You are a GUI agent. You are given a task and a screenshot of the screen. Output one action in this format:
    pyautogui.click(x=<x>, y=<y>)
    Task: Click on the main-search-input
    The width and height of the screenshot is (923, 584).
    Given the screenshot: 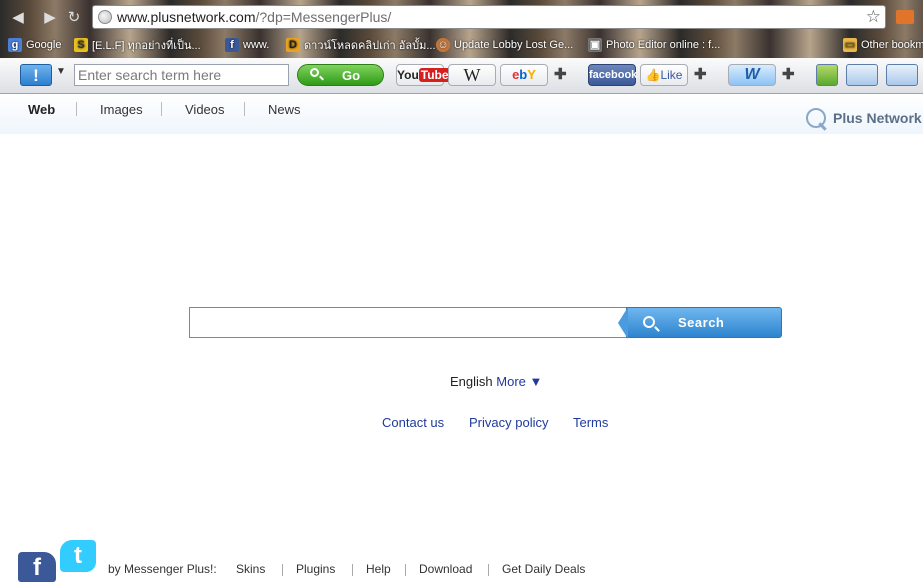 What is the action you would take?
    pyautogui.click(x=407, y=322)
    